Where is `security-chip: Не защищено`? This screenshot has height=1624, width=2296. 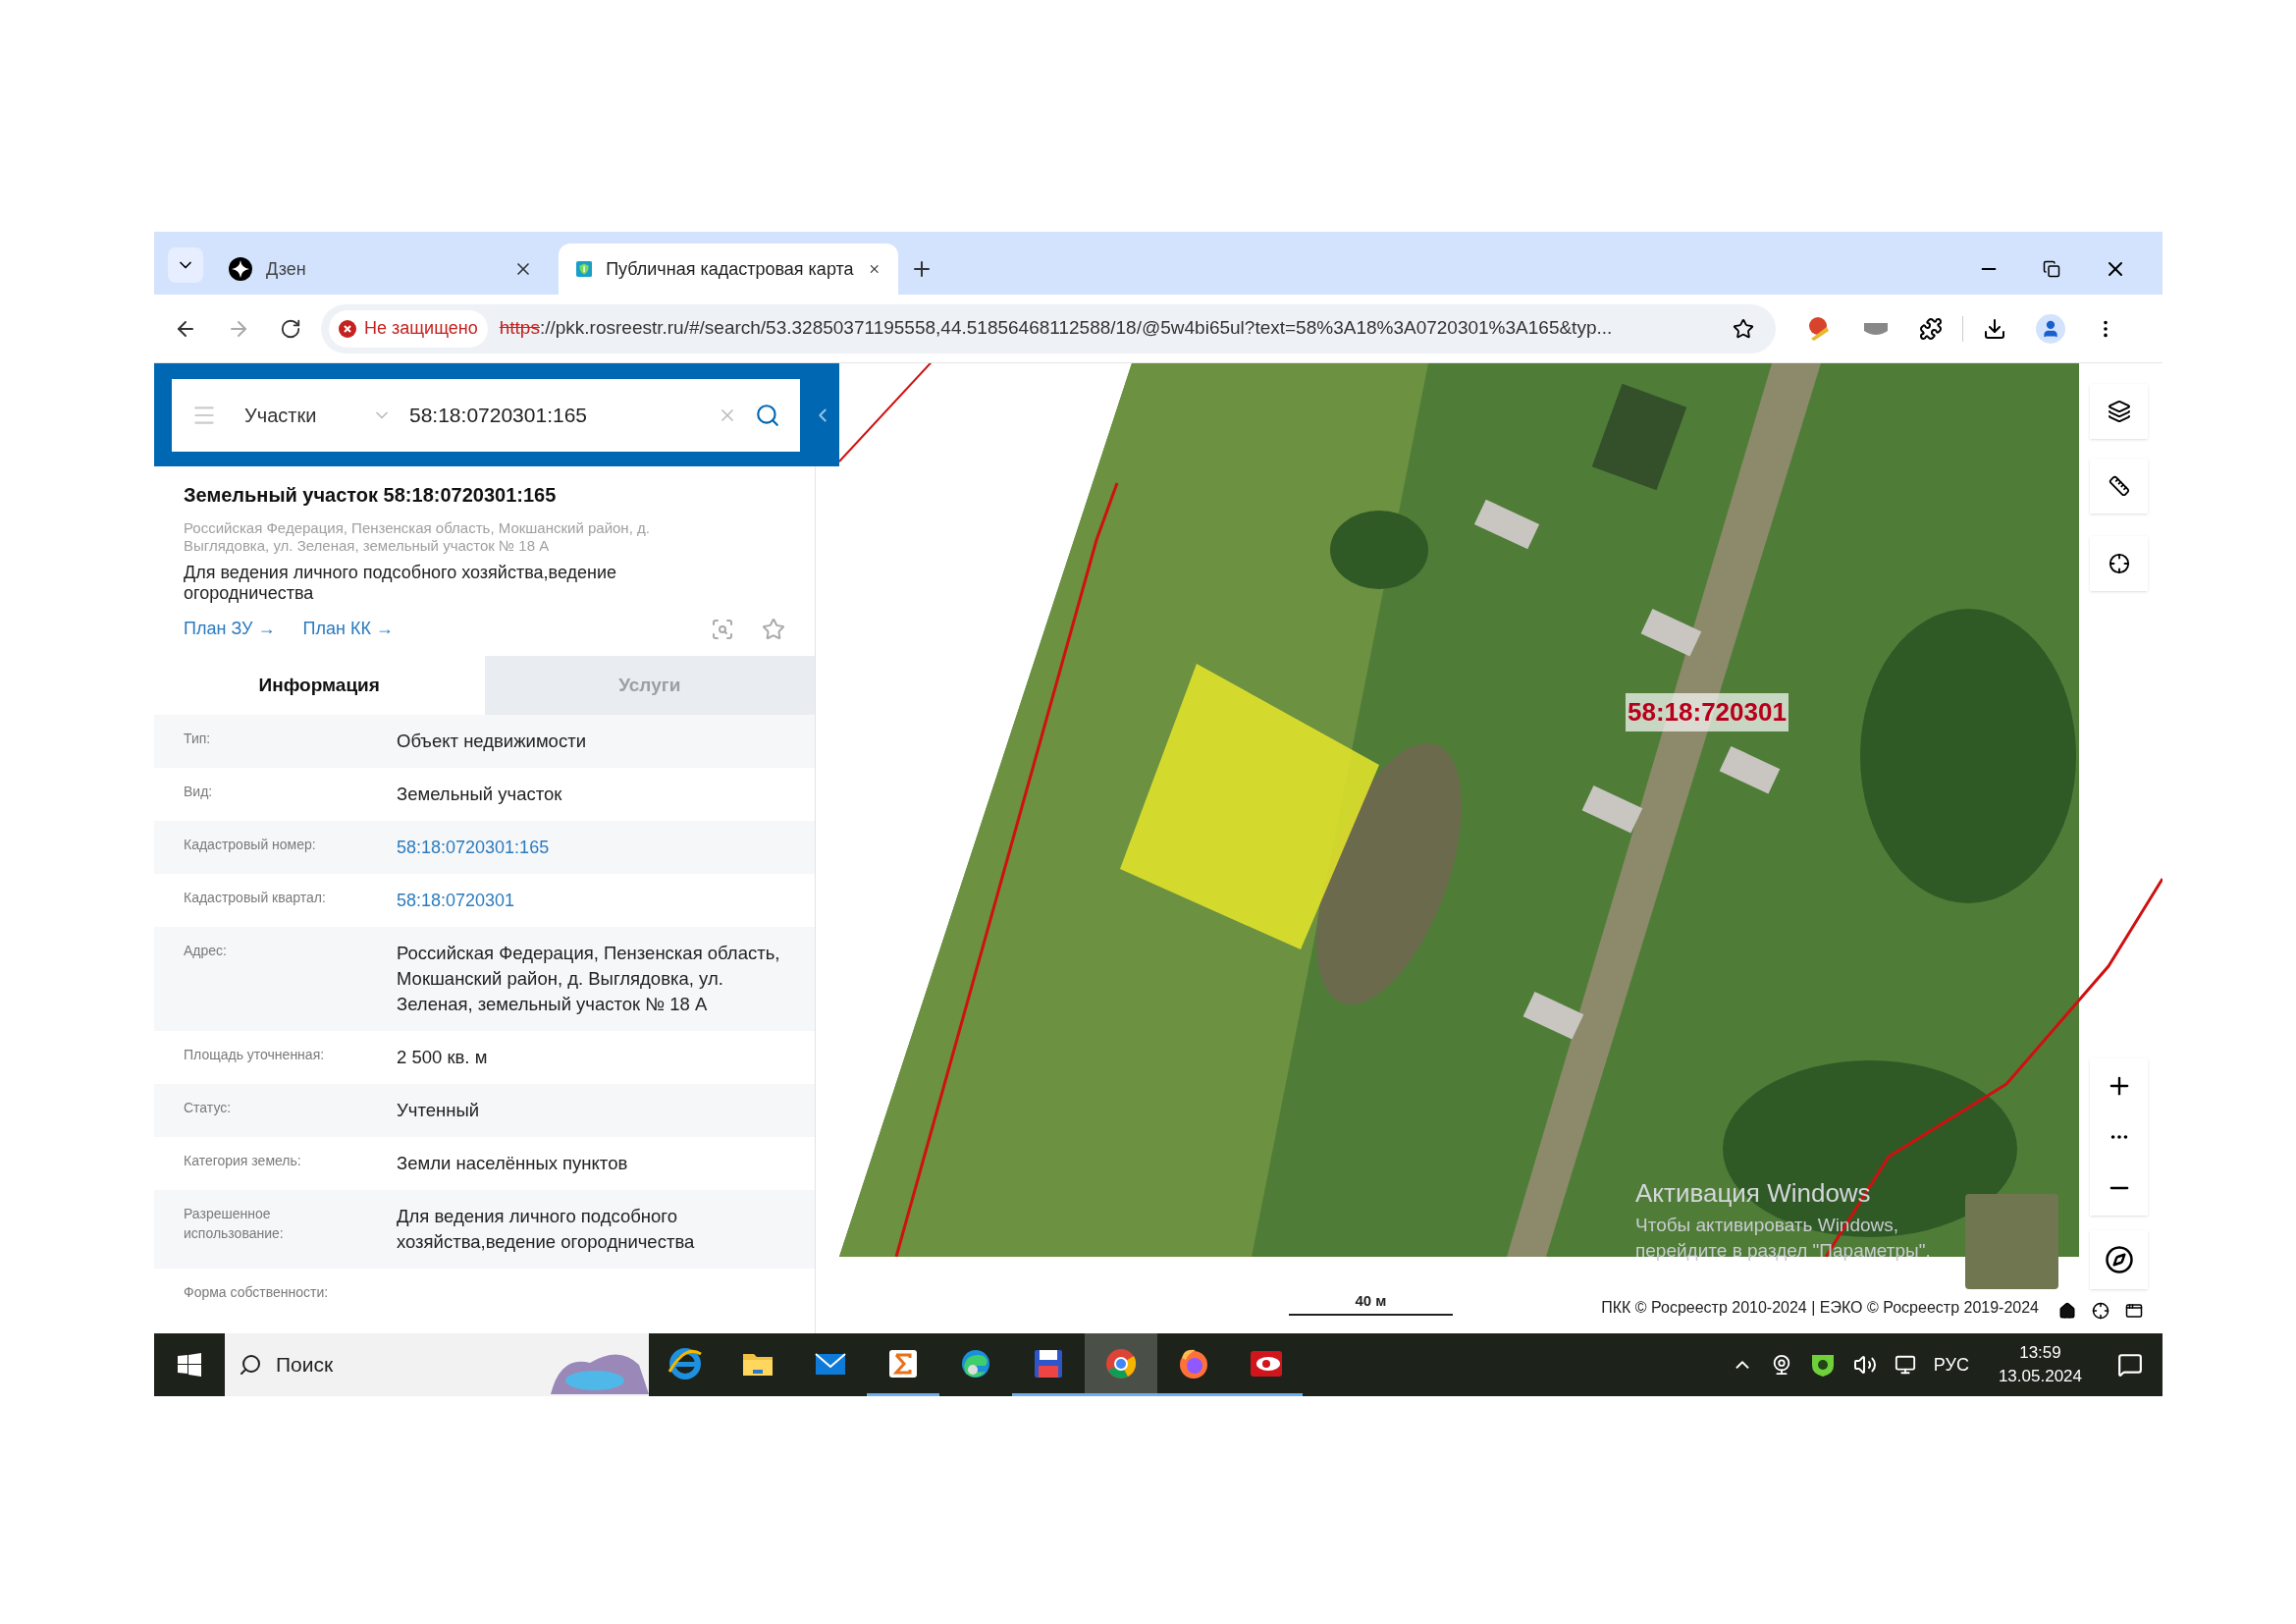 security-chip: Не защищено is located at coordinates (408, 328).